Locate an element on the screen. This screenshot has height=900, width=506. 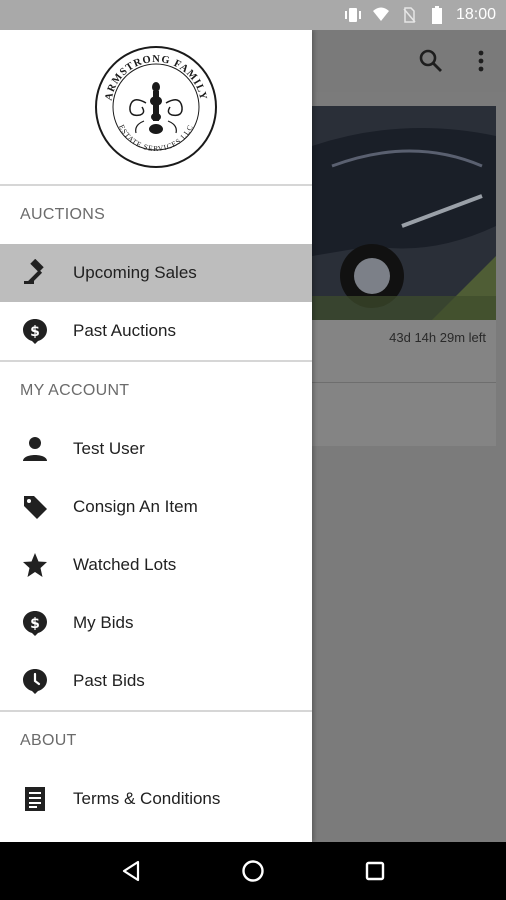
drawer-item-consign-an-item: Consign An Item is located at coordinates (156, 507).